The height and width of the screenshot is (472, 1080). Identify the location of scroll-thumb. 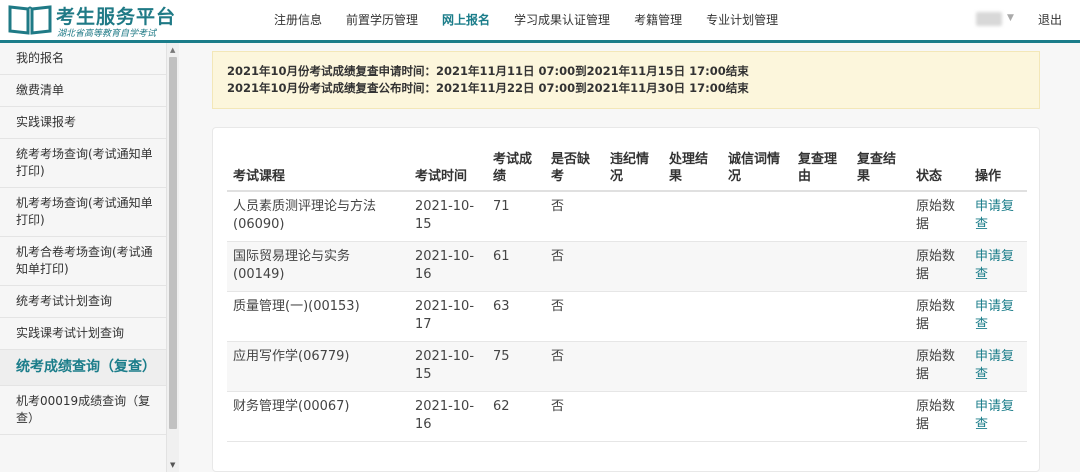
(173, 243).